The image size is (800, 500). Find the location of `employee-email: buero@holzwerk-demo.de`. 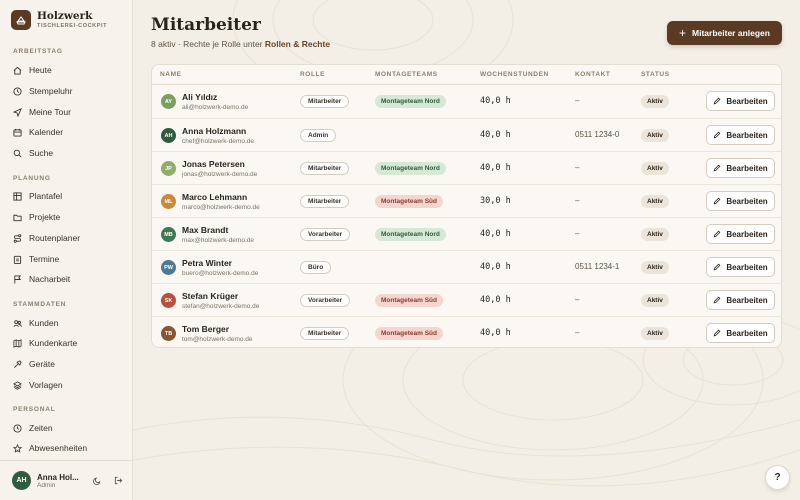

employee-email: buero@holzwerk-demo.de is located at coordinates (220, 273).